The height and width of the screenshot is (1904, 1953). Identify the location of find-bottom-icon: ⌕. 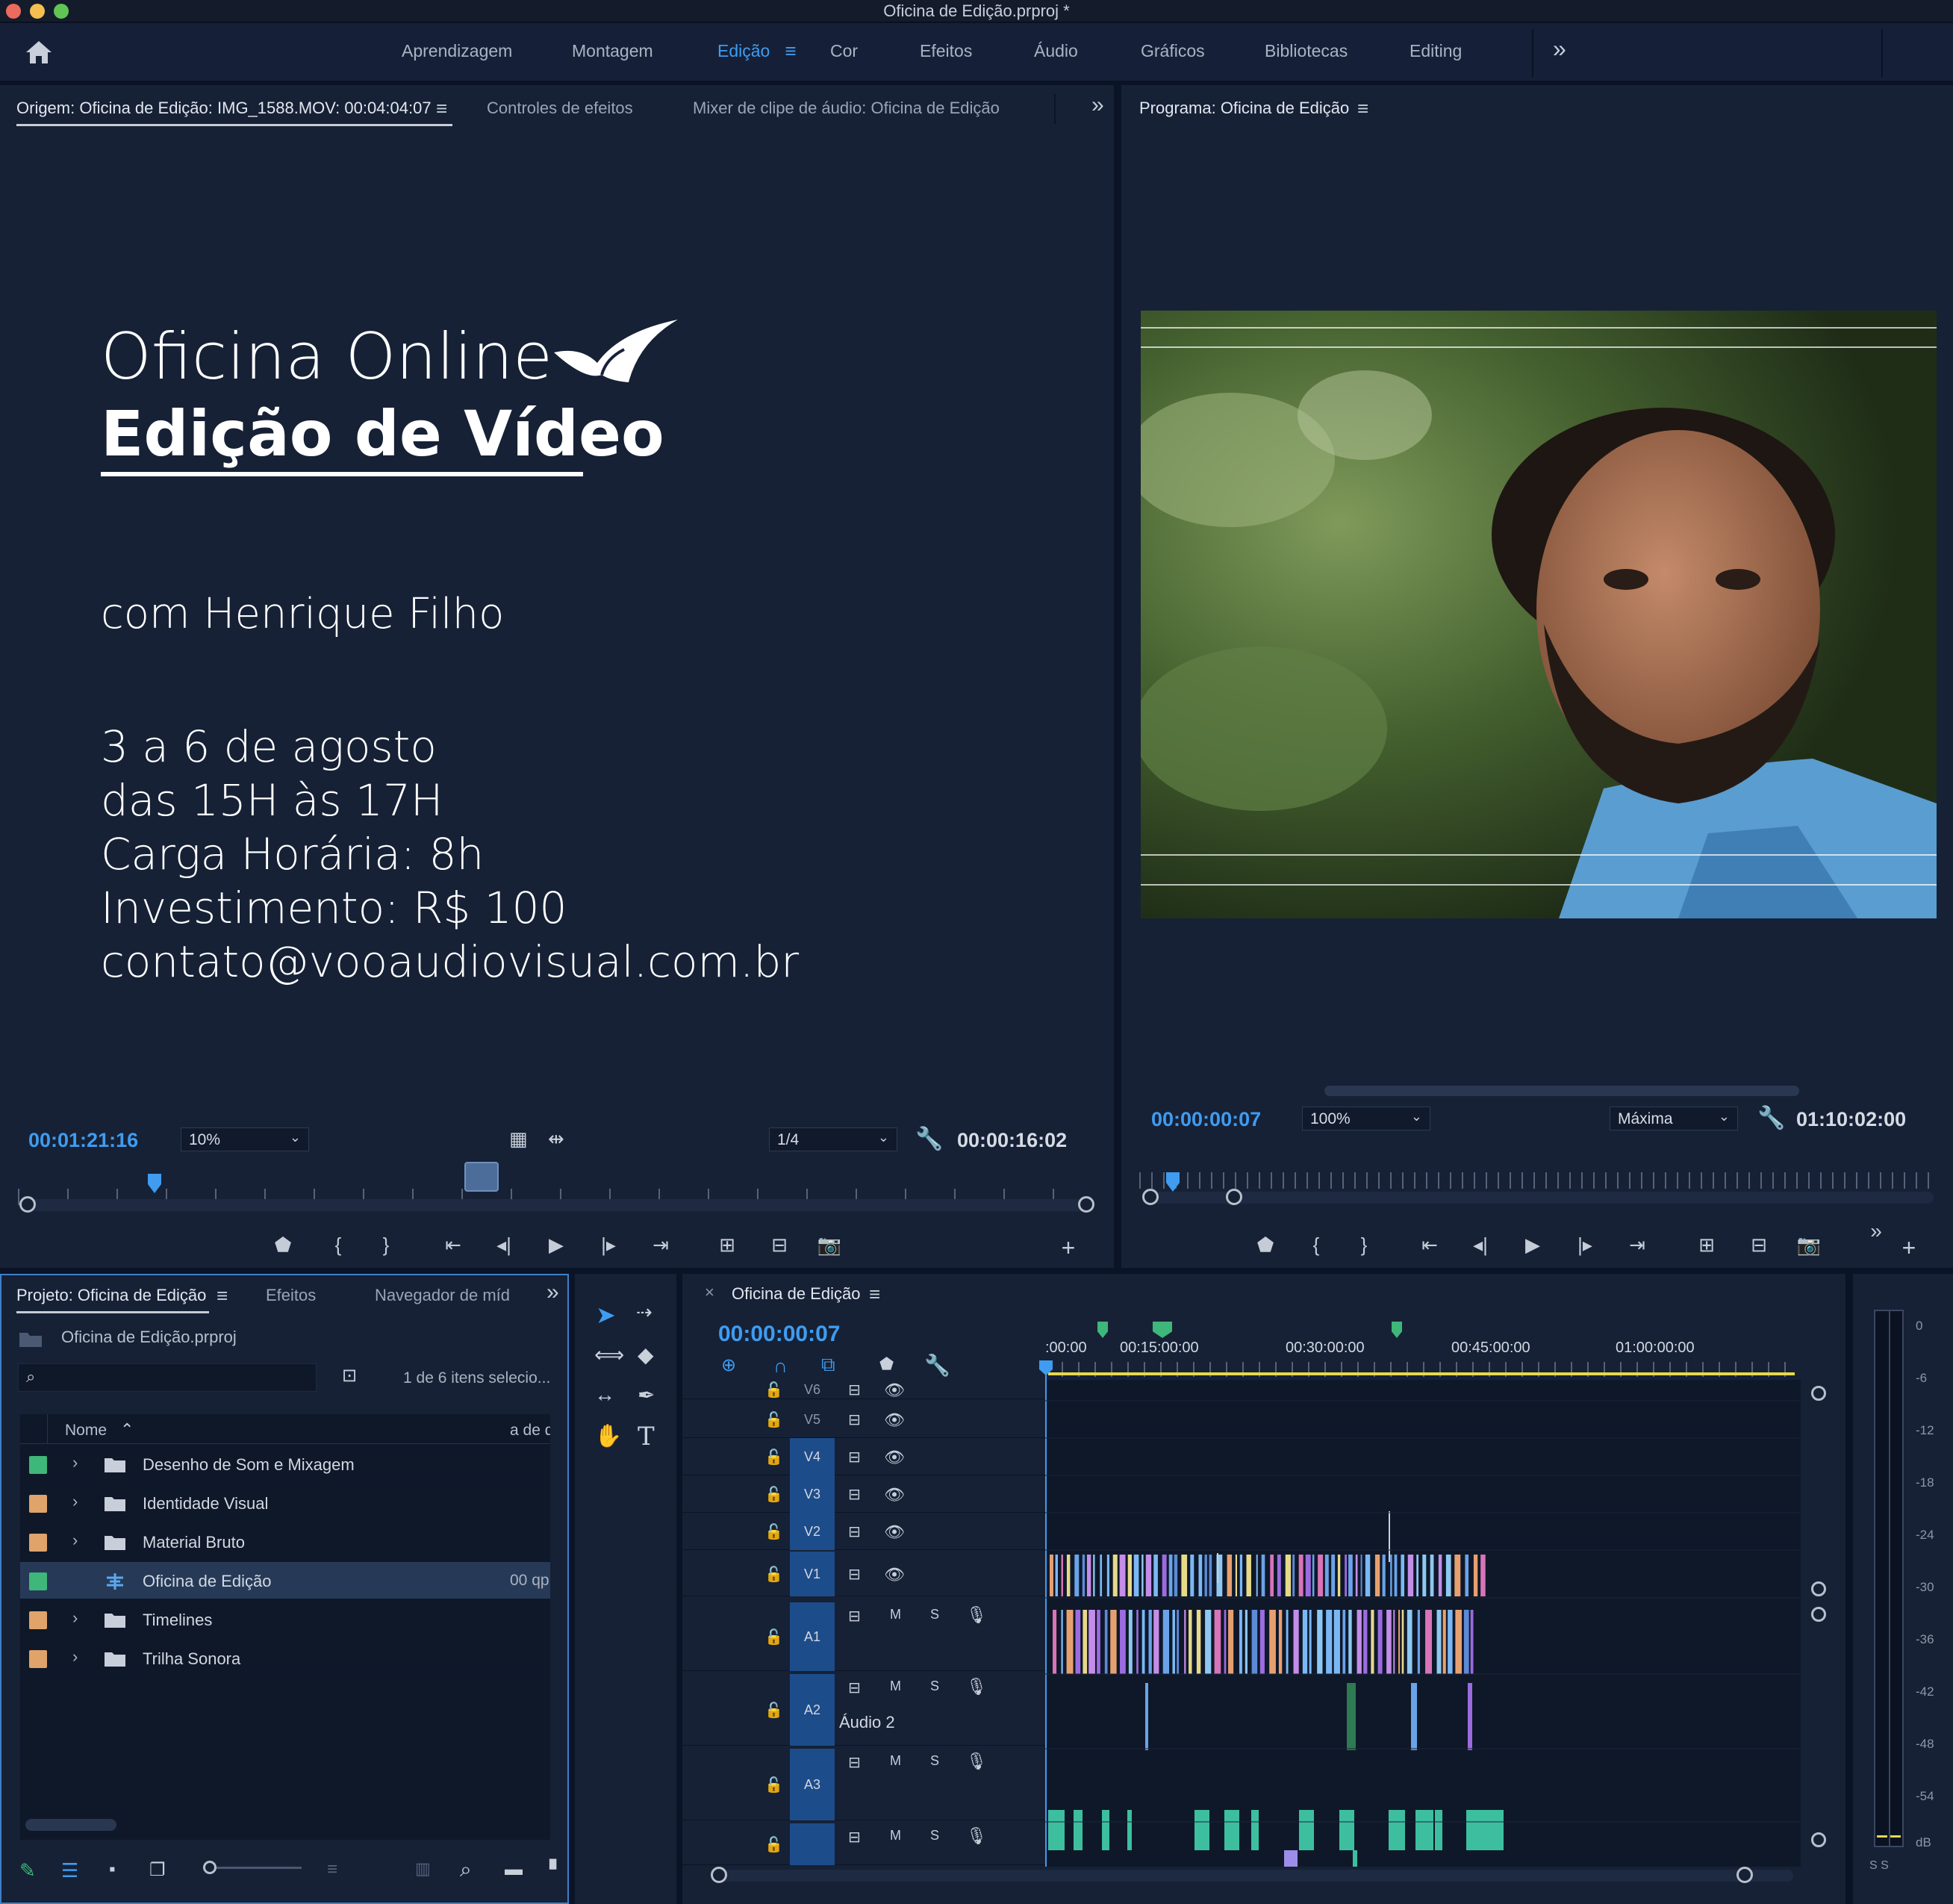
(466, 1870).